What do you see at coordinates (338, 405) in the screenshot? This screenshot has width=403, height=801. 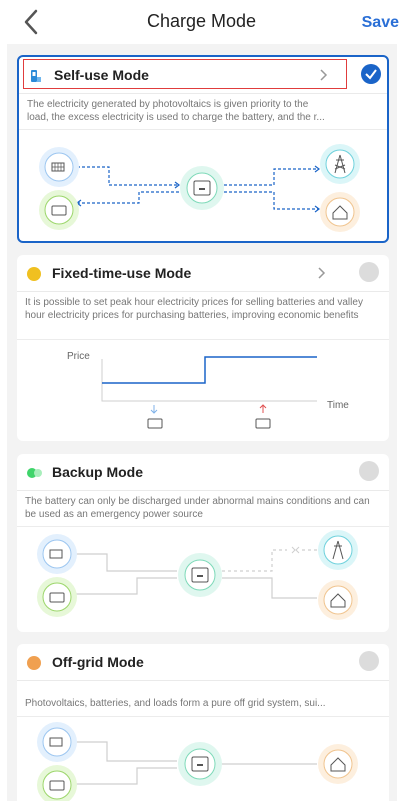 I see `x-axis-label: Time` at bounding box center [338, 405].